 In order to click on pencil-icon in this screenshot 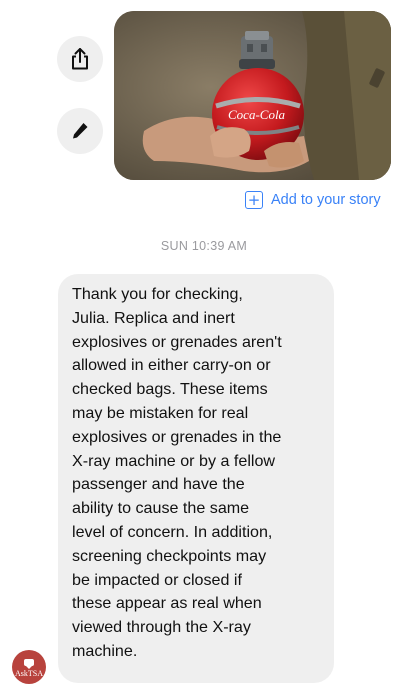, I will do `click(80, 131)`.